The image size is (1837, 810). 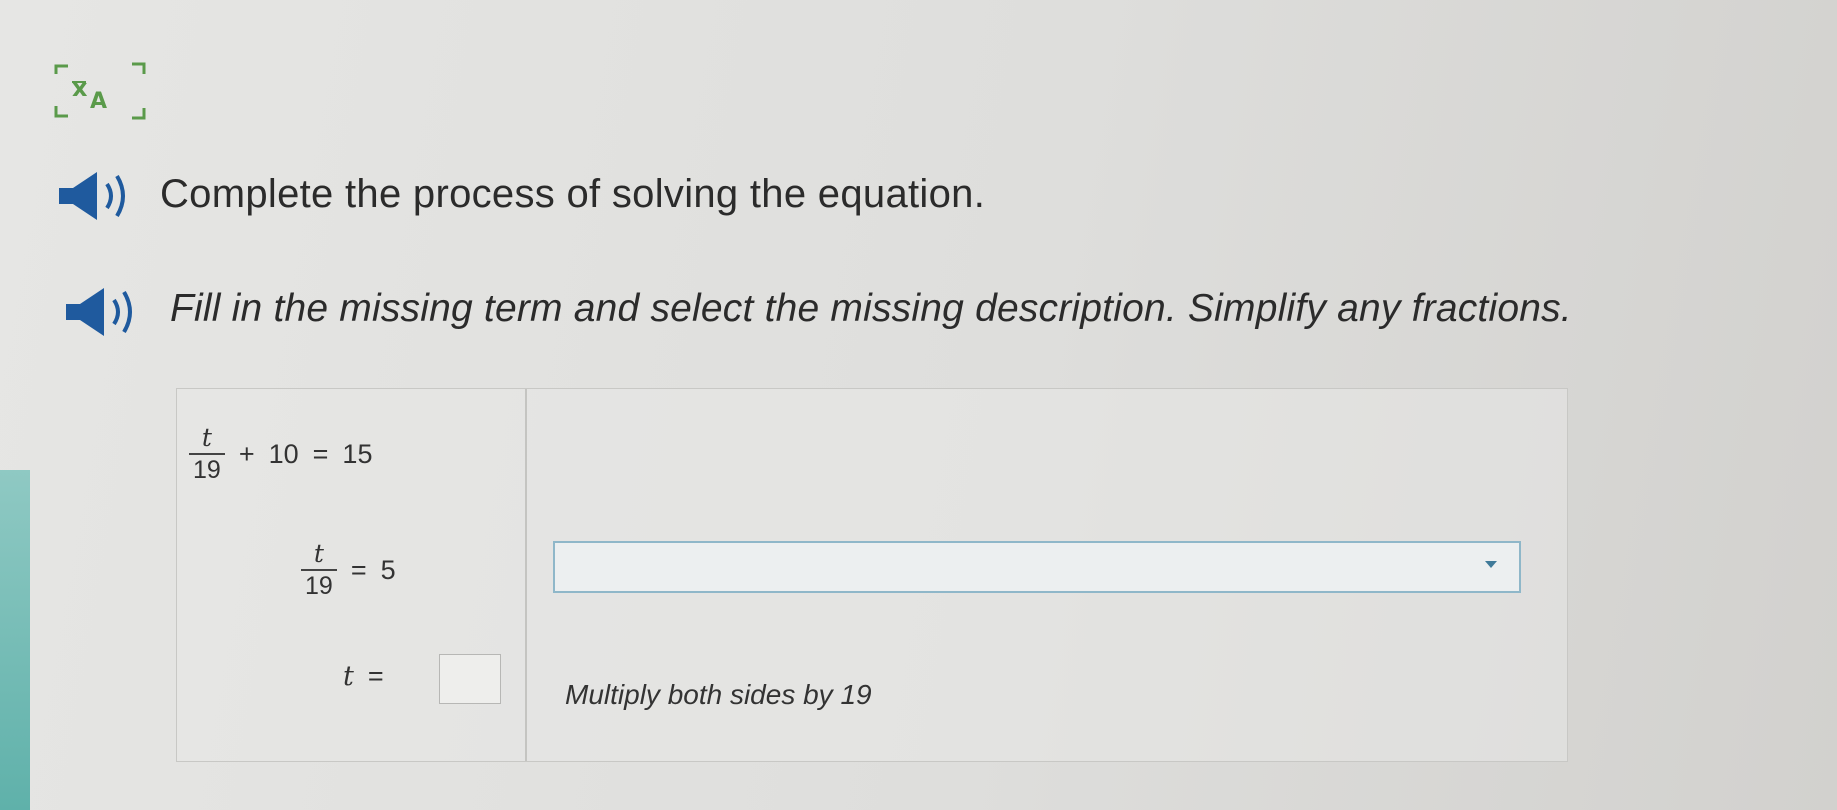 What do you see at coordinates (357, 453) in the screenshot?
I see `right-hand-side: 15` at bounding box center [357, 453].